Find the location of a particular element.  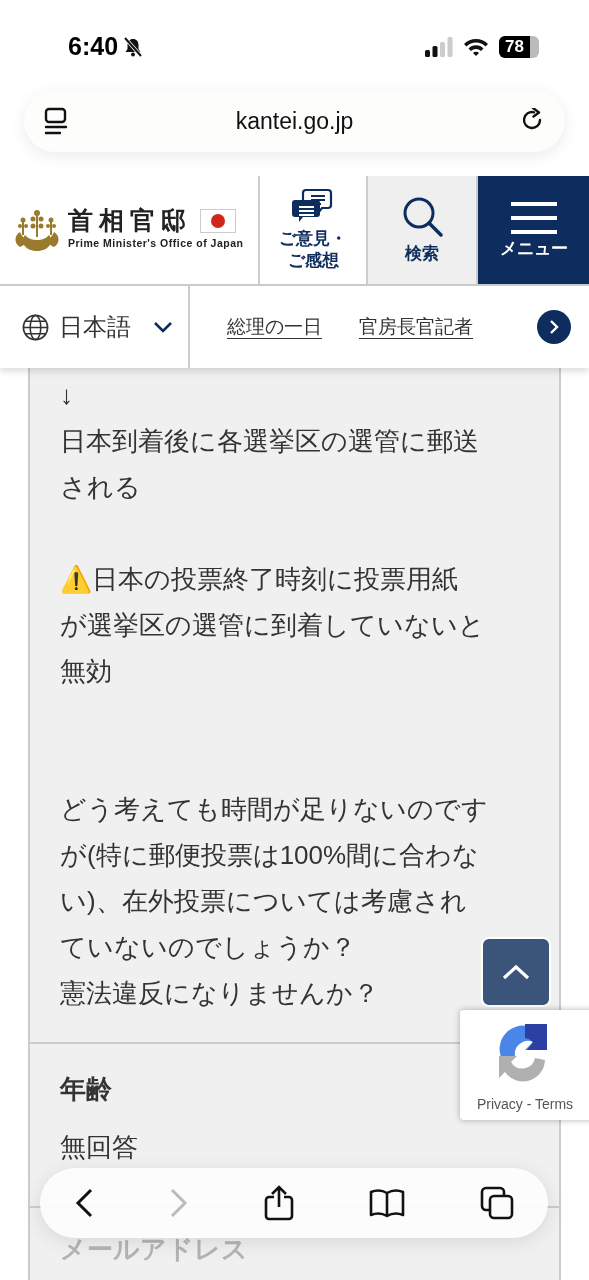

back-icon is located at coordinates (84, 1203).